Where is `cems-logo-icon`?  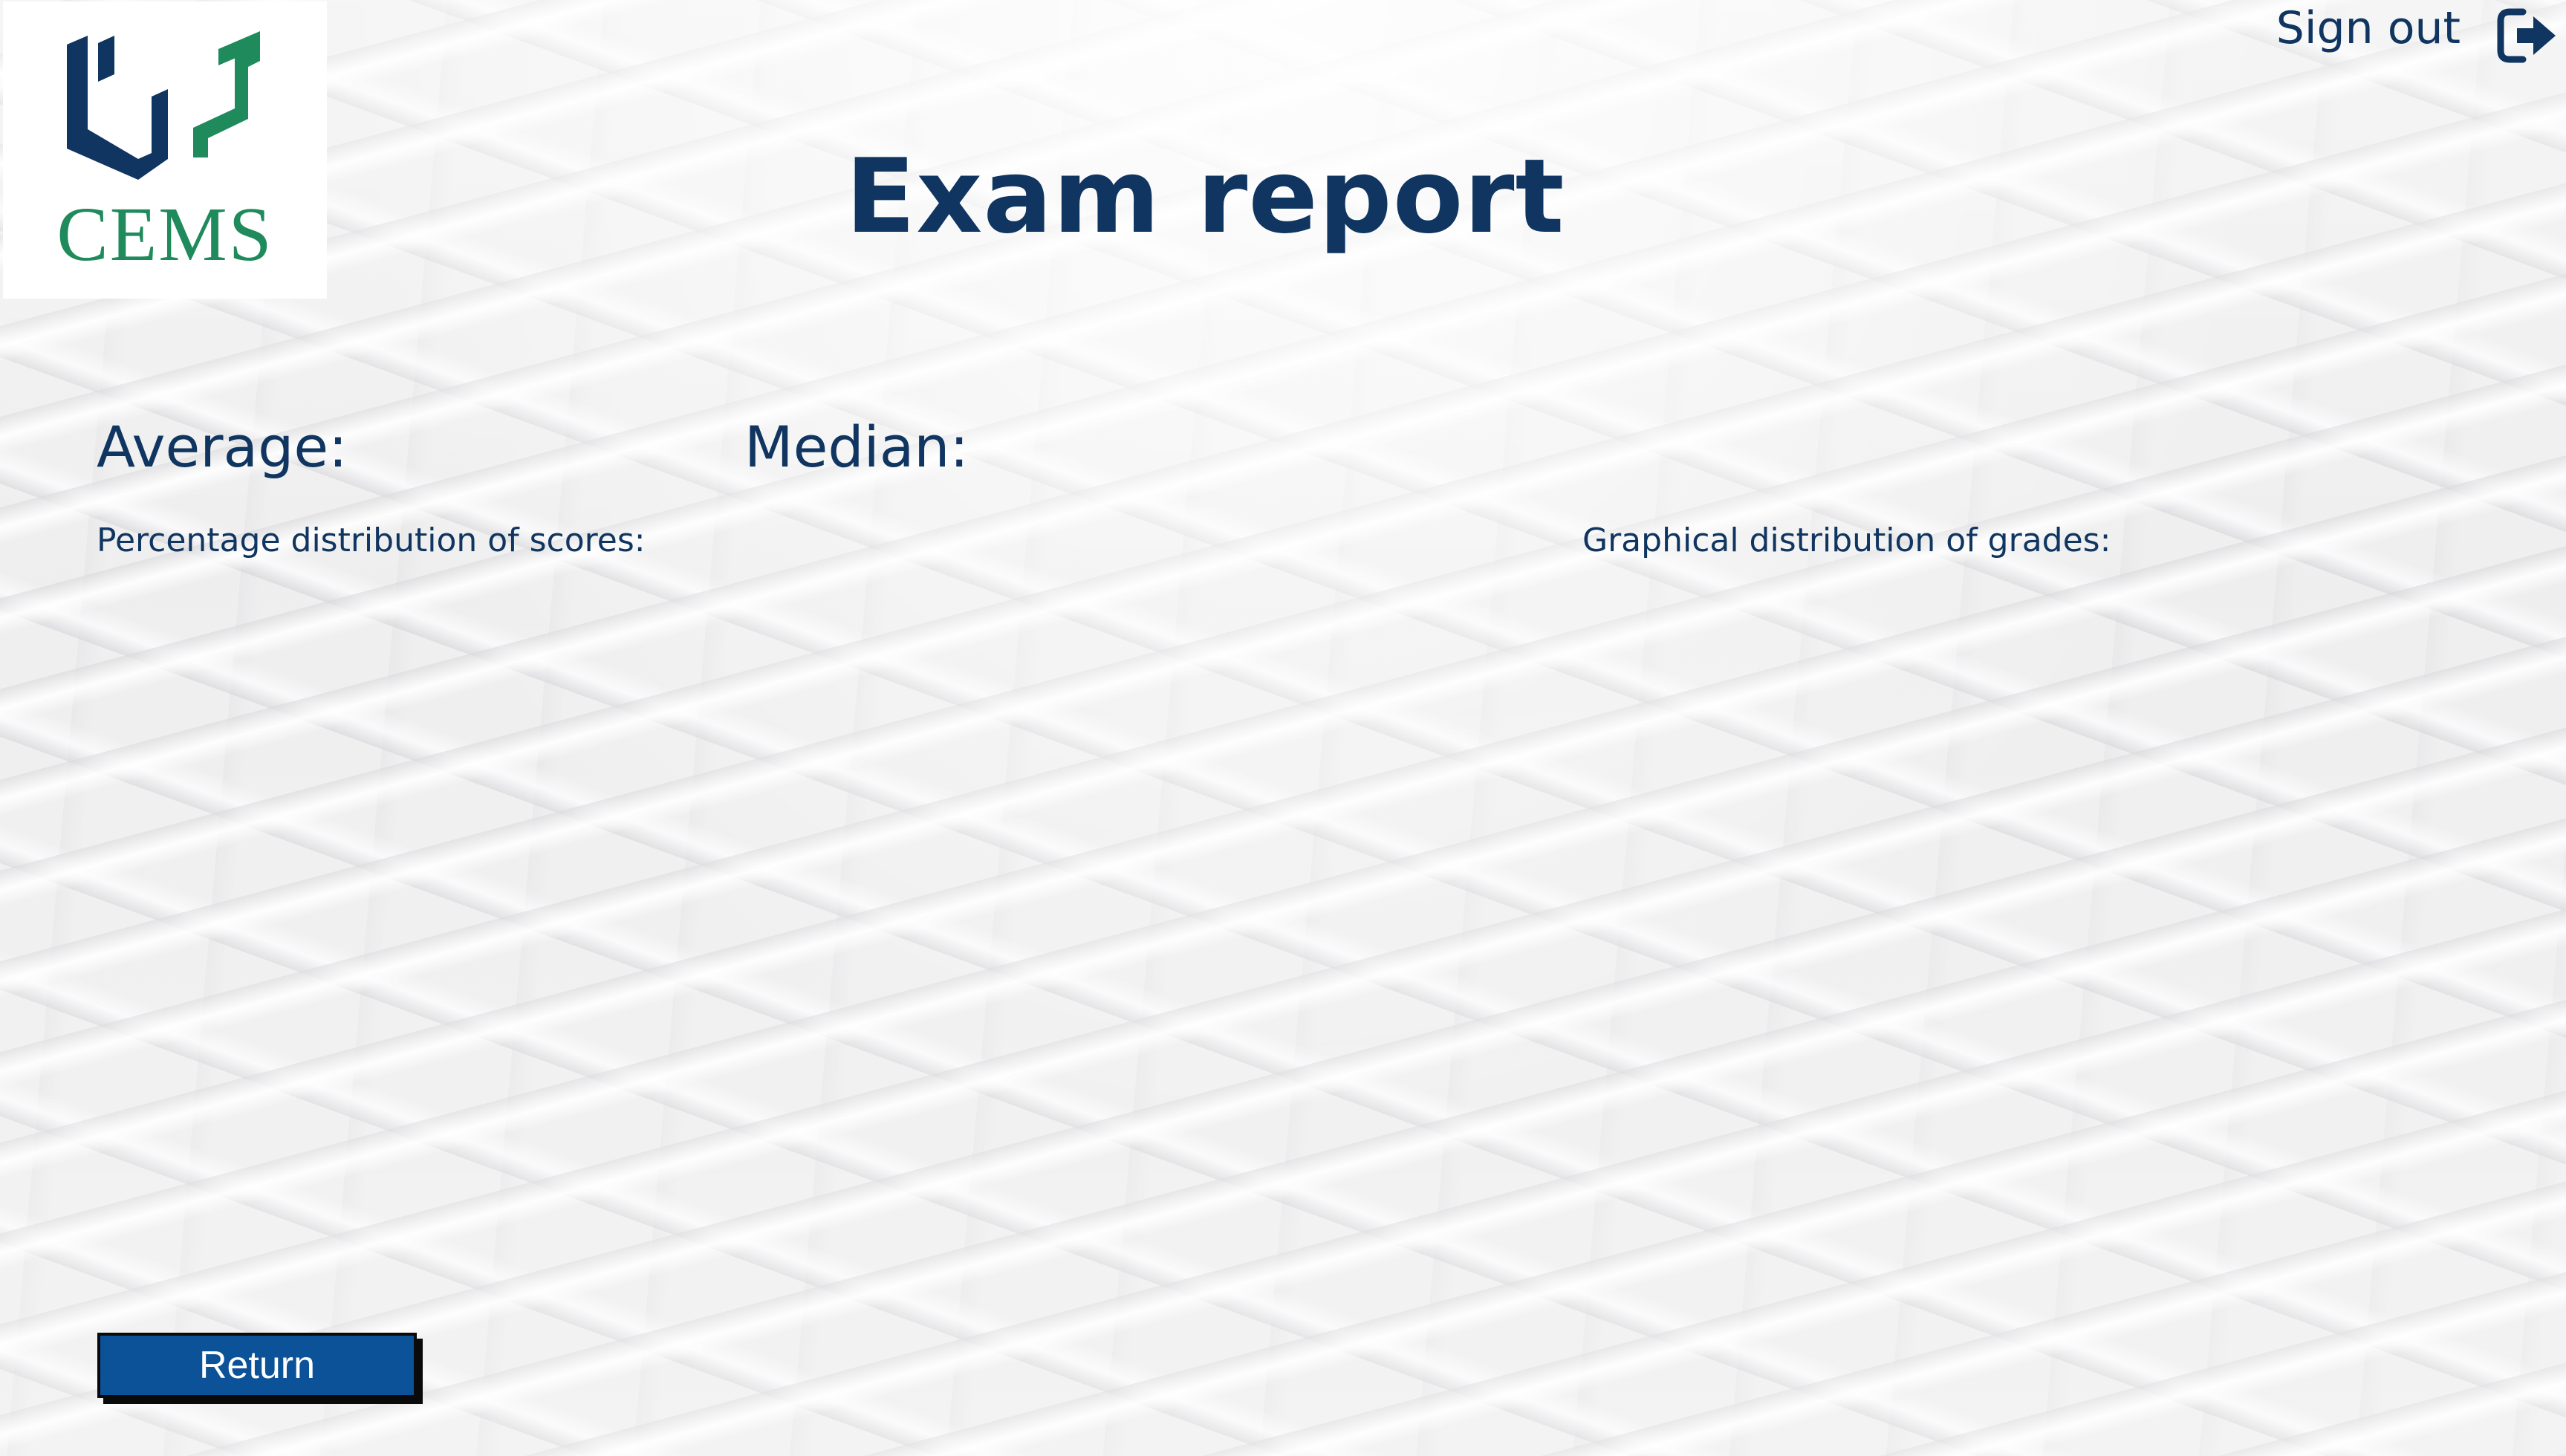
cems-logo-icon is located at coordinates (163, 105).